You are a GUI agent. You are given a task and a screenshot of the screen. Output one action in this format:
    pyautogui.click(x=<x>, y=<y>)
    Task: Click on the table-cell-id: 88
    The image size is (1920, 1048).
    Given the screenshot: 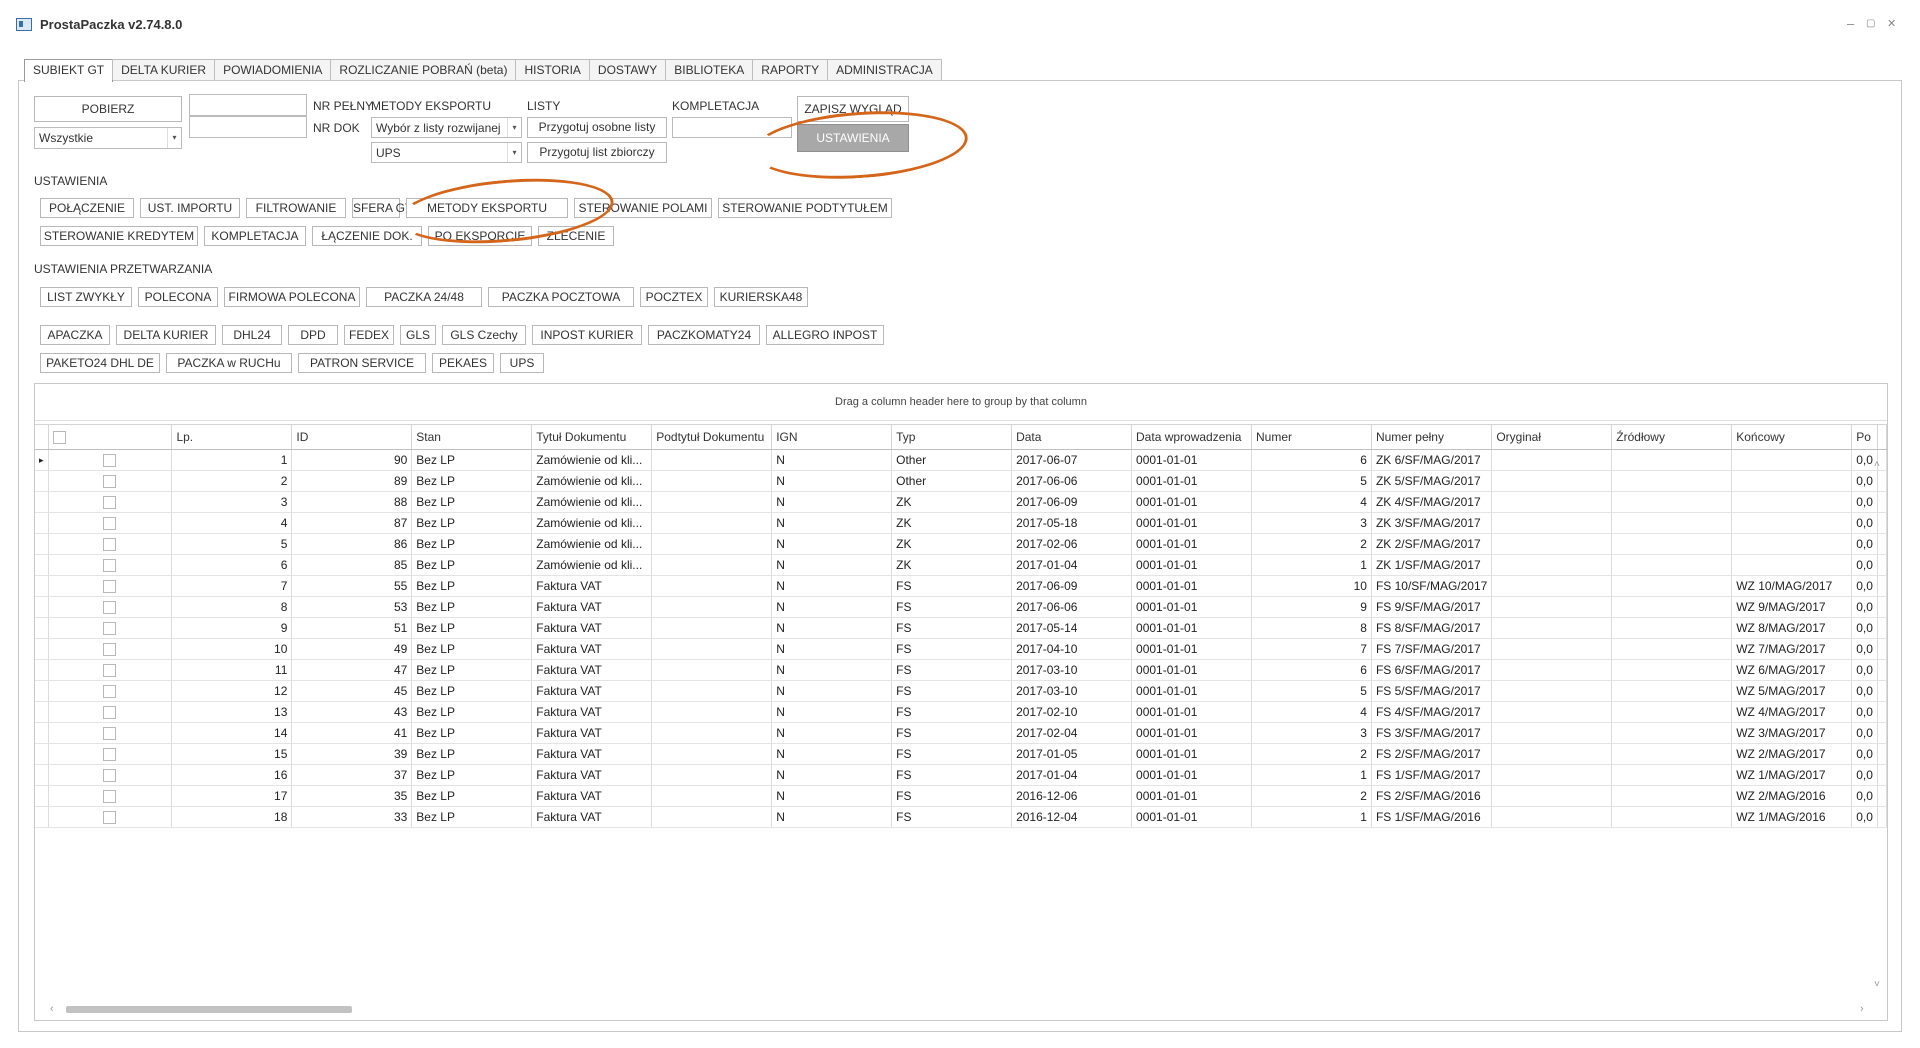 What is the action you would take?
    pyautogui.click(x=352, y=502)
    